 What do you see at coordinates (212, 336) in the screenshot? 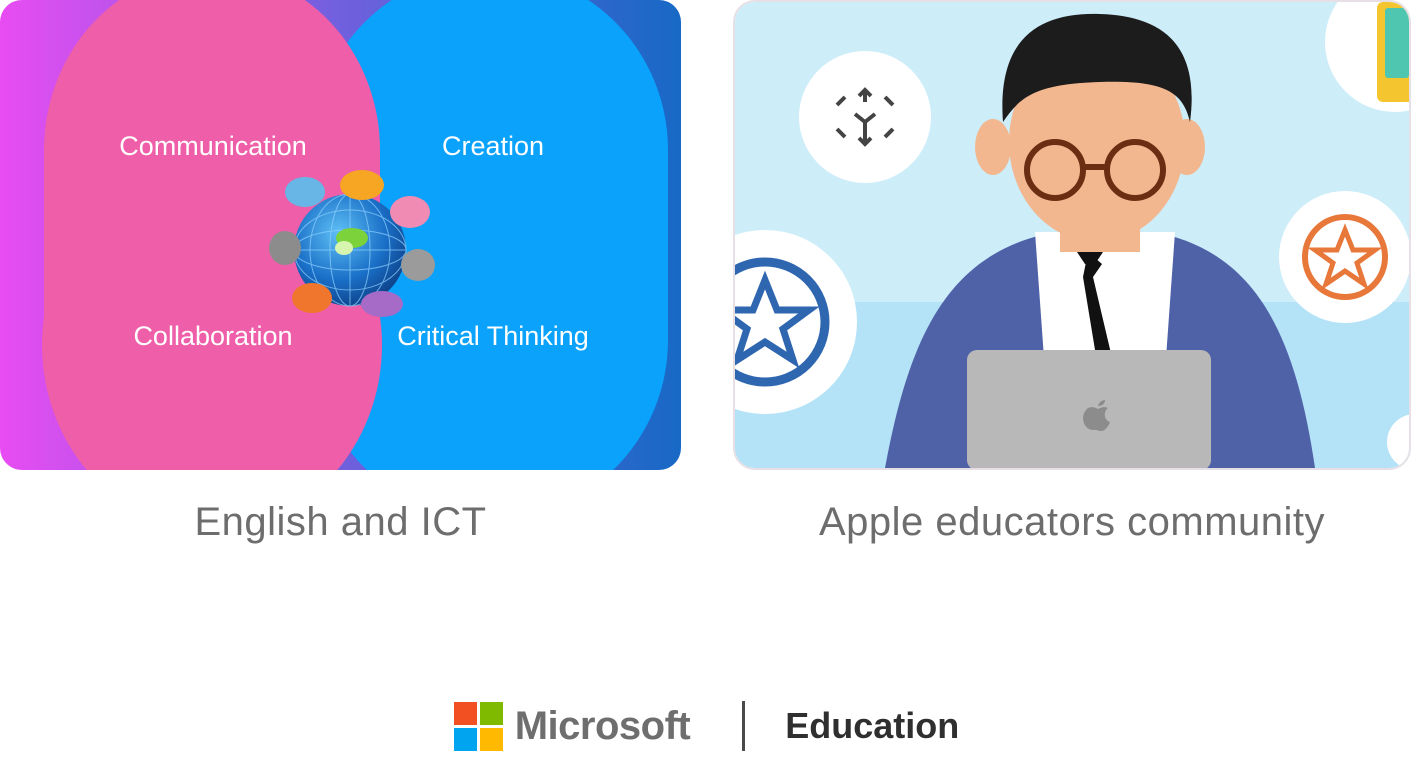
I see `label-collaboration: Collaboration` at bounding box center [212, 336].